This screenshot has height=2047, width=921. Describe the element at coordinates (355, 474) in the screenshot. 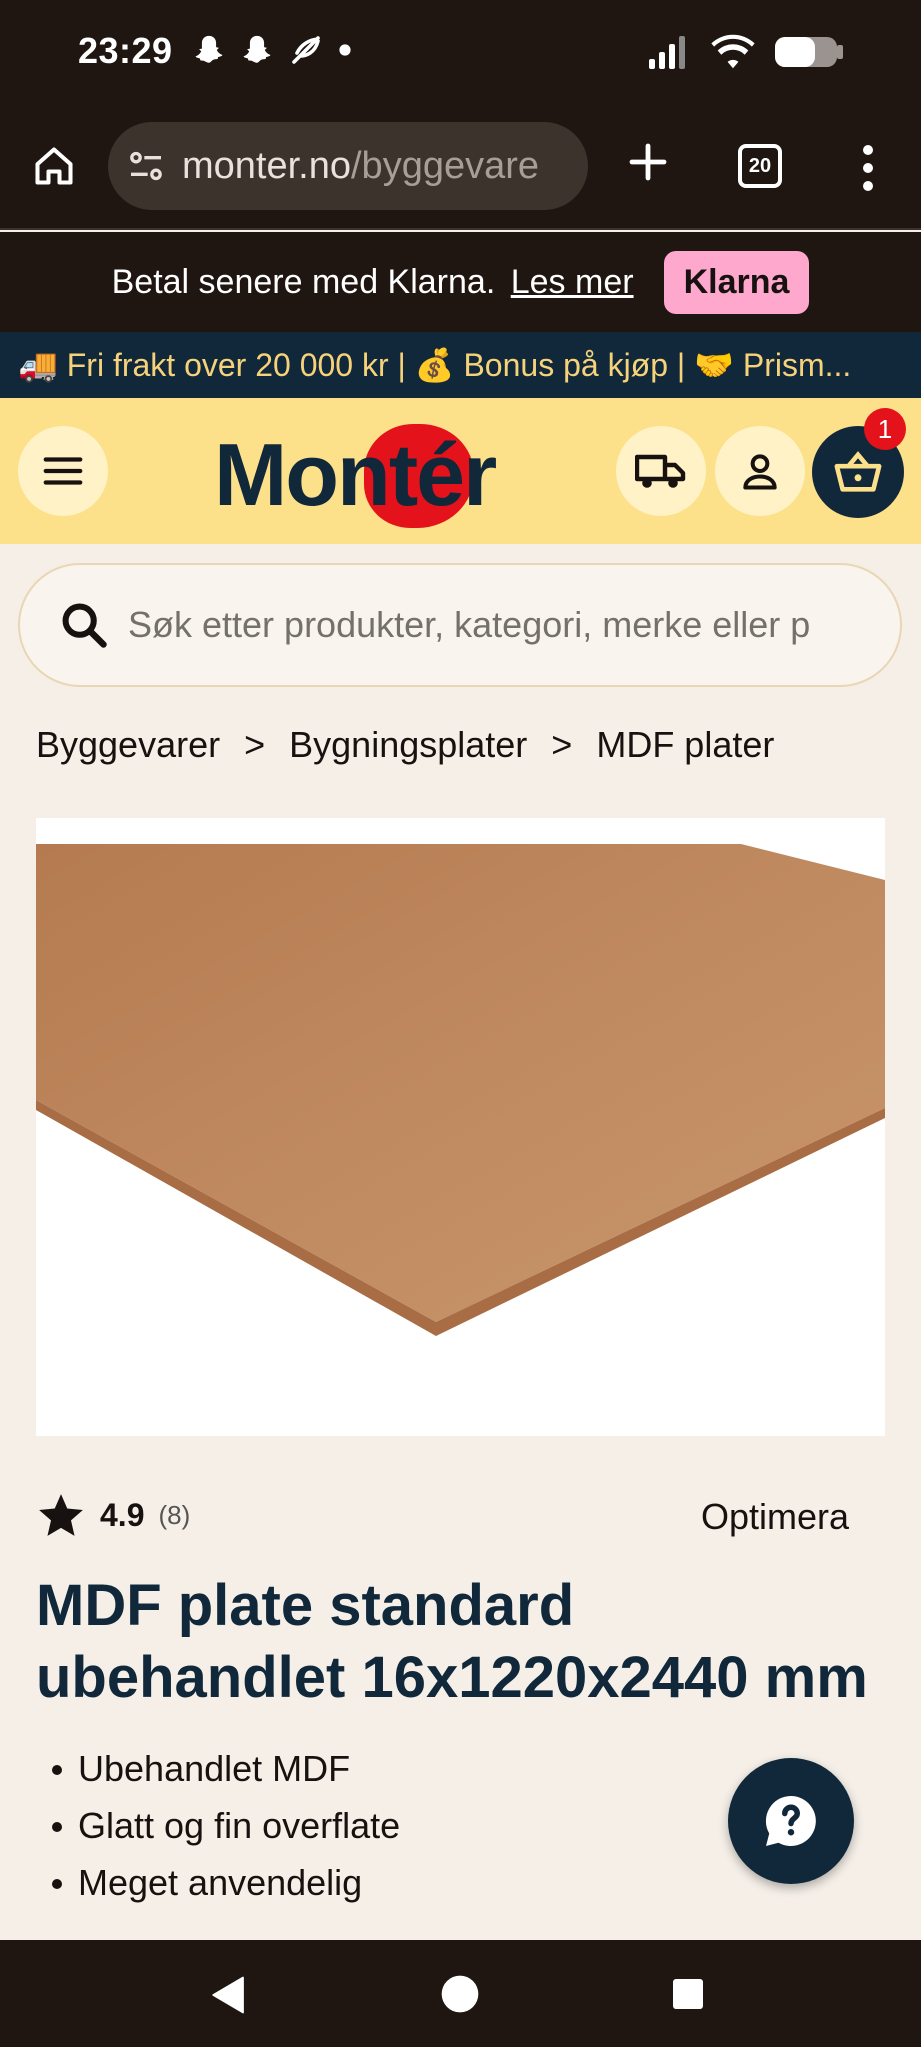

I see `logo-text: Montér` at that location.